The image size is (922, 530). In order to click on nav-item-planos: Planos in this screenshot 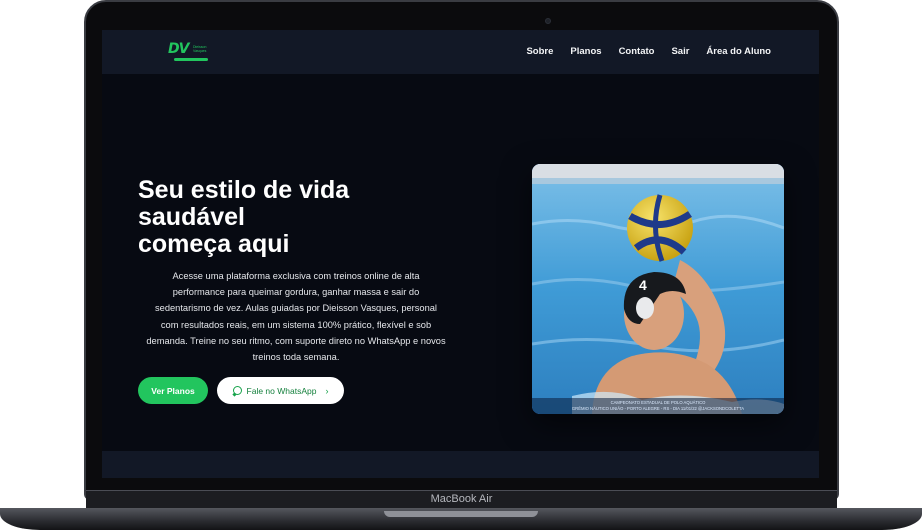, I will do `click(585, 51)`.